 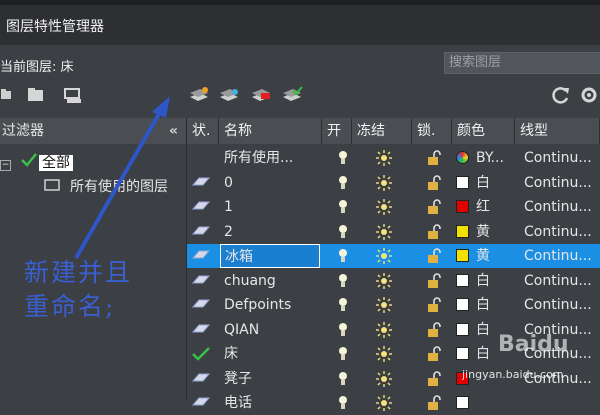 I want to click on watermark-logo: Baidu, so click(x=533, y=344).